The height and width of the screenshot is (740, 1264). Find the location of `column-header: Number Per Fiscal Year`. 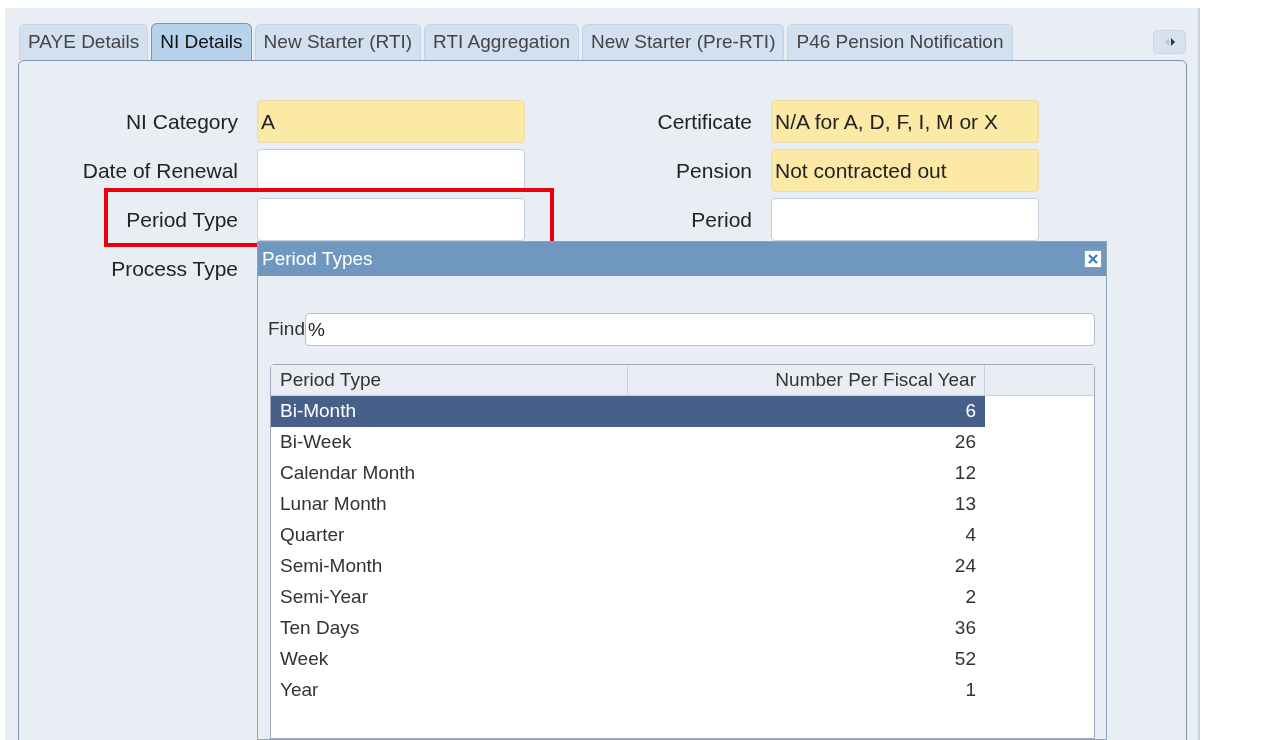

column-header: Number Per Fiscal Year is located at coordinates (806, 380).